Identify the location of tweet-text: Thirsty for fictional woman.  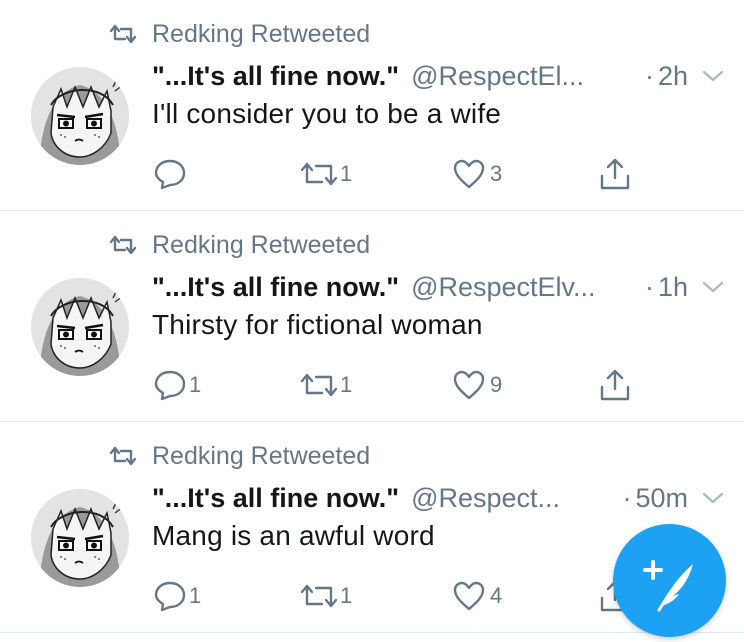
(317, 324).